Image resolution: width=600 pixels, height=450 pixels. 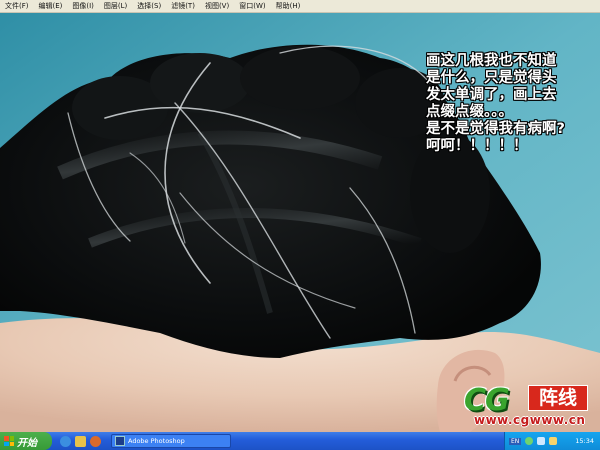 I want to click on taskbar: 开始 Adobe Photoshop EN 15:34, so click(x=300, y=441).